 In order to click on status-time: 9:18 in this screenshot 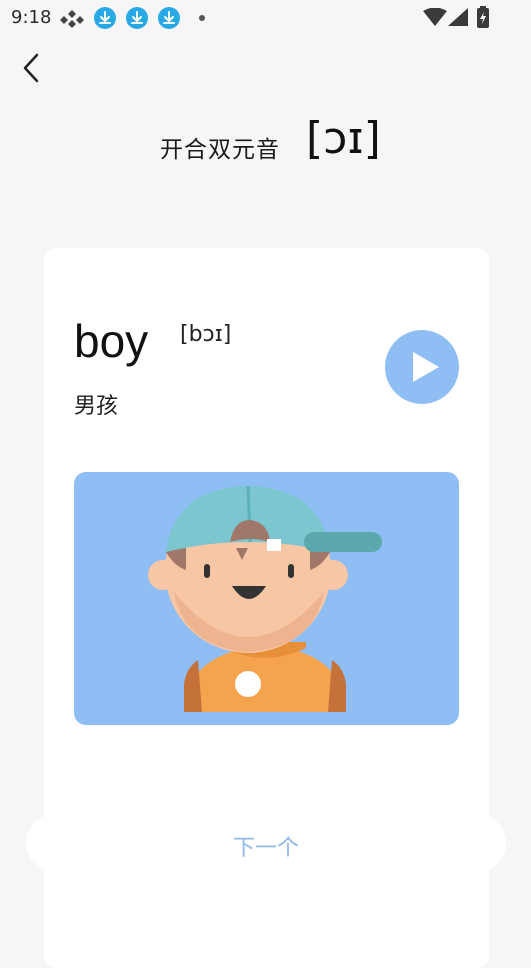, I will do `click(31, 17)`.